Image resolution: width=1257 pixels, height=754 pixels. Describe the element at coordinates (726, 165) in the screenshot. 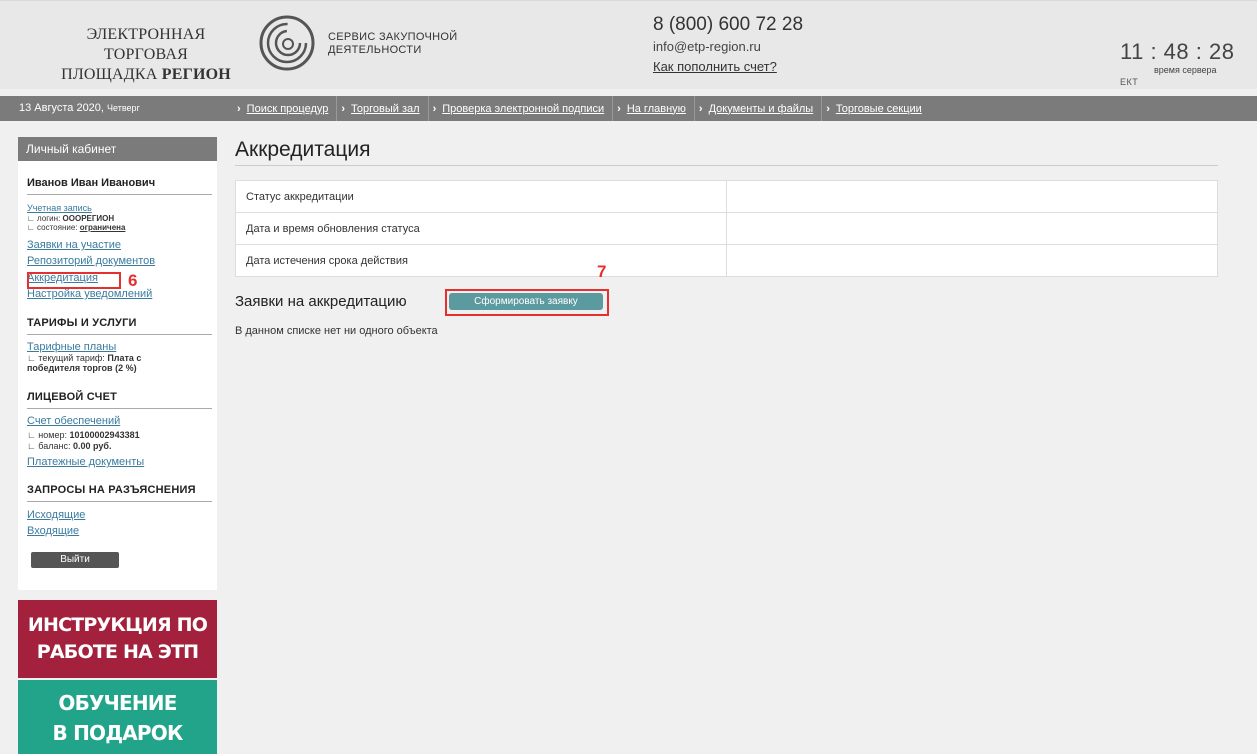

I see `title-divider` at that location.